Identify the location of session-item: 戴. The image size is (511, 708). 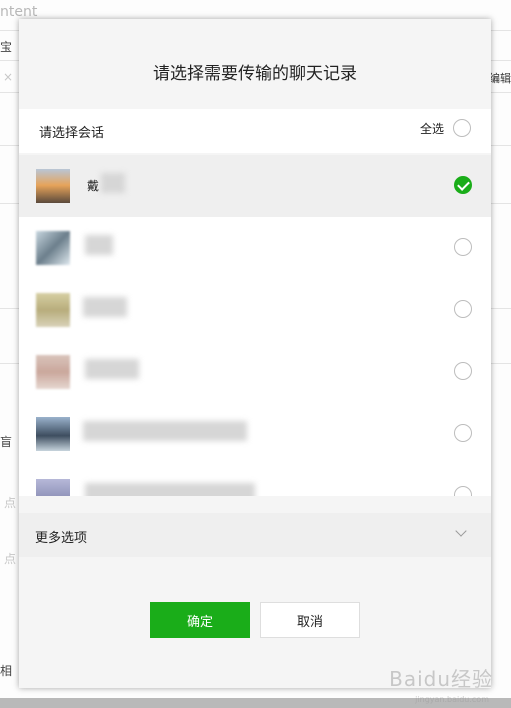
(255, 186).